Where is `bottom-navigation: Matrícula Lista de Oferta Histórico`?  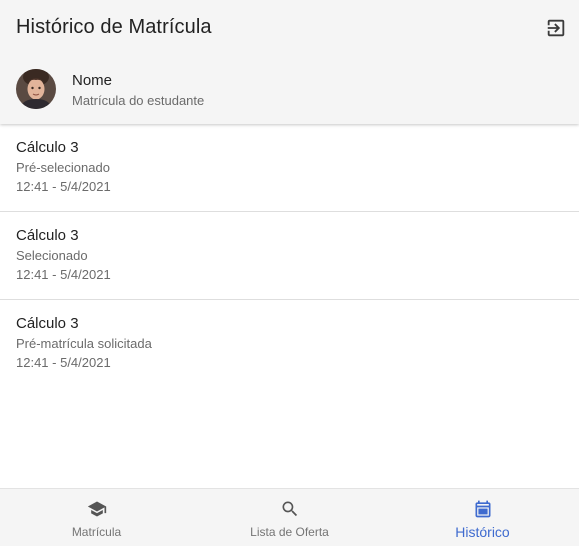 bottom-navigation: Matrícula Lista de Oferta Histórico is located at coordinates (289, 517).